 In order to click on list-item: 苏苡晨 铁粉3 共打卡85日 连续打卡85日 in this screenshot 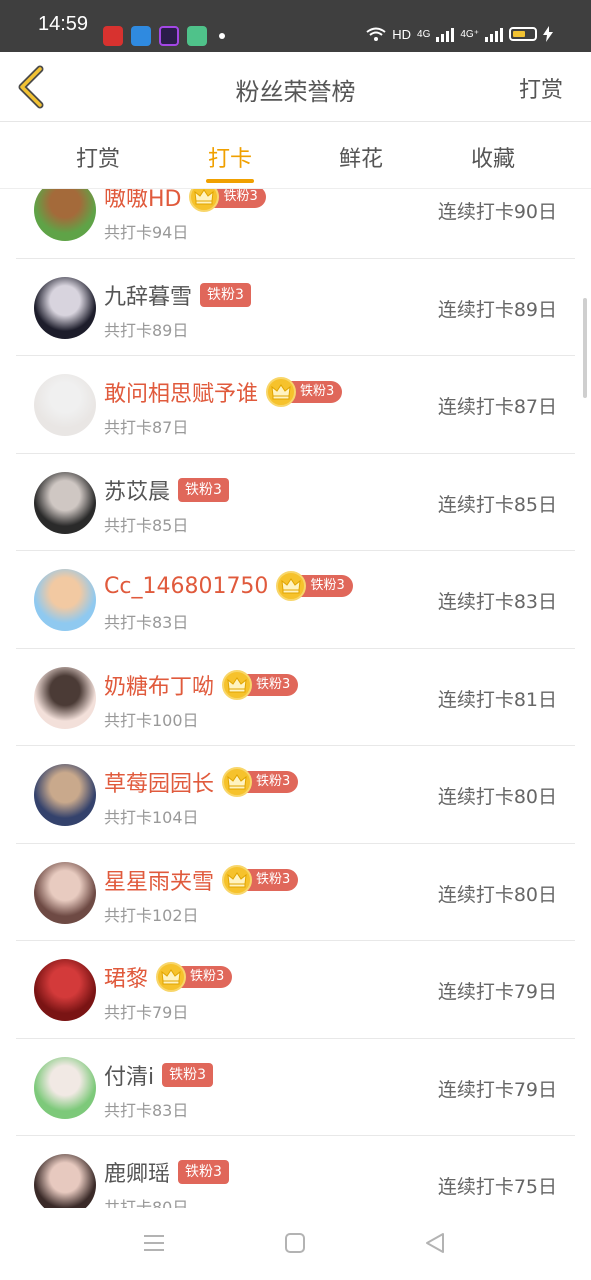, I will do `click(295, 502)`.